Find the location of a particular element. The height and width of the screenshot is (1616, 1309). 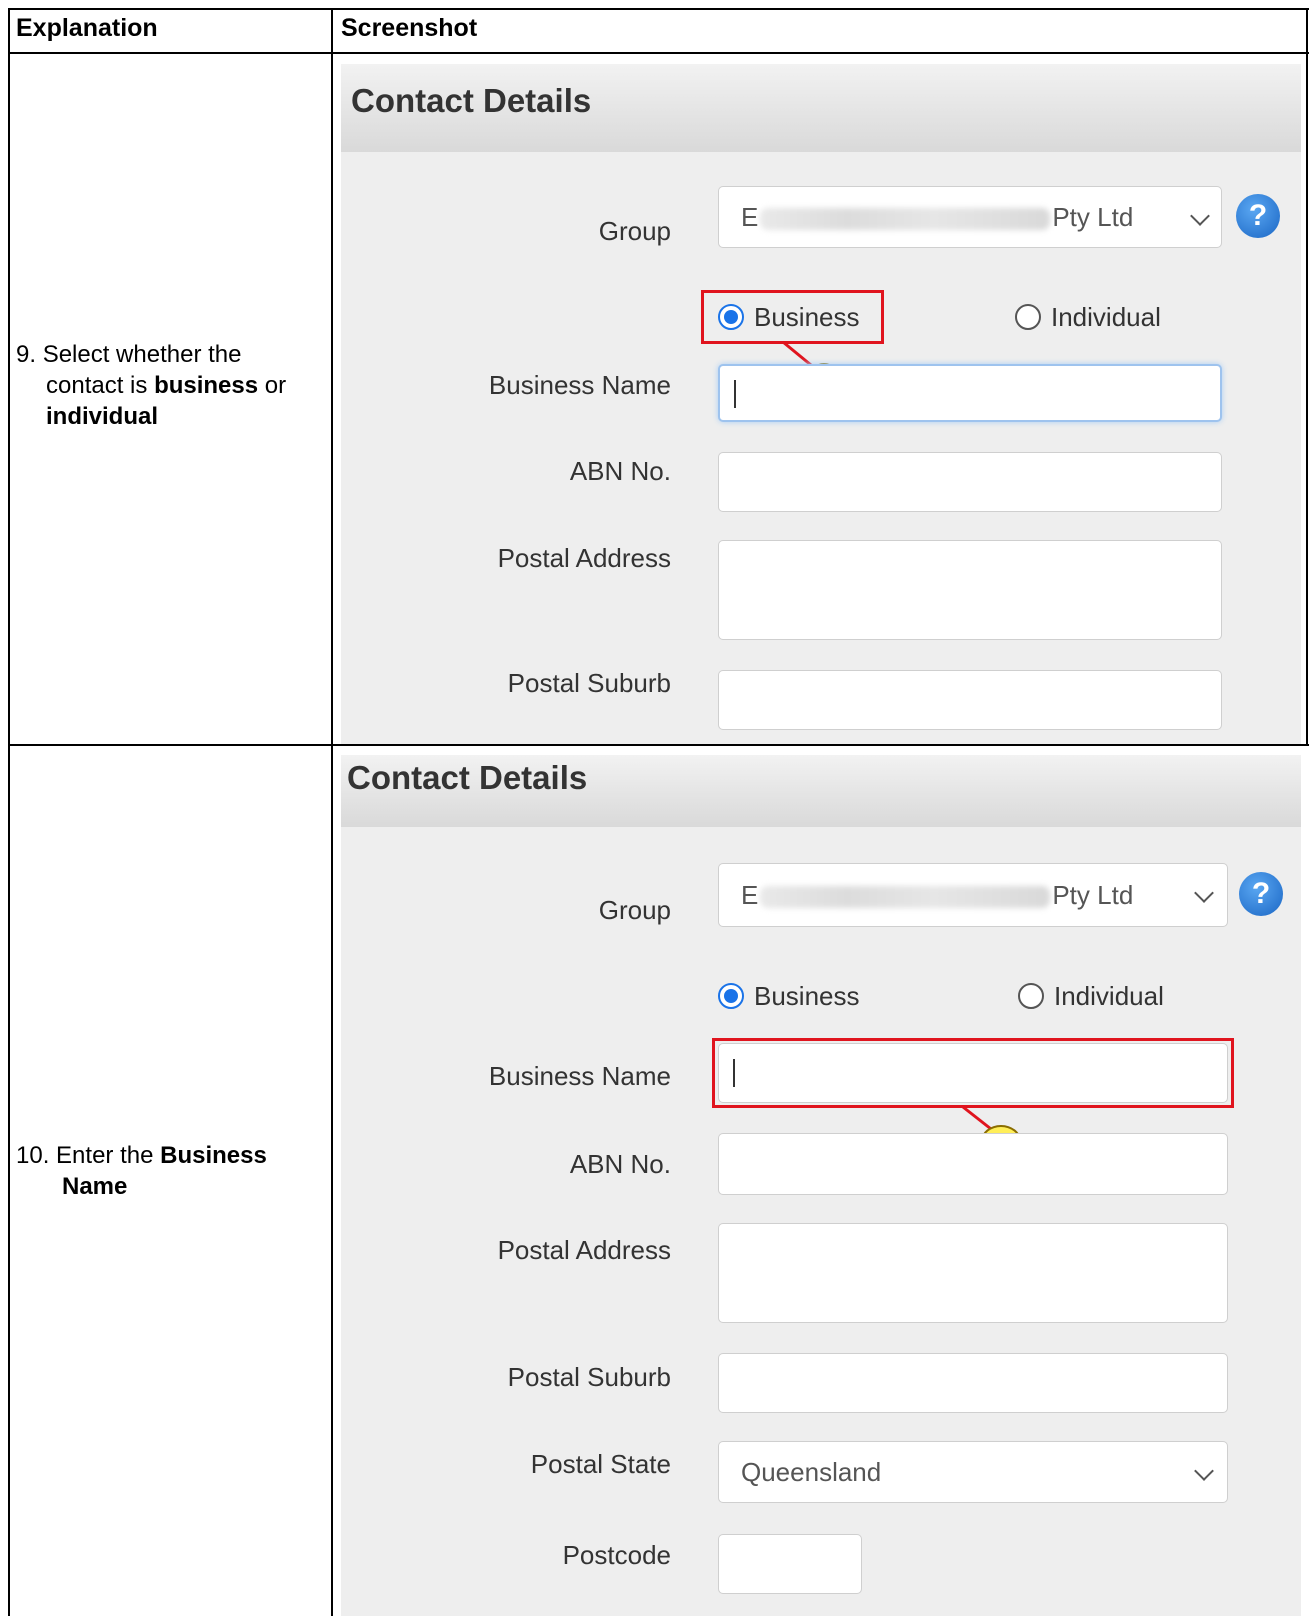

step-text: or is located at coordinates (275, 385).